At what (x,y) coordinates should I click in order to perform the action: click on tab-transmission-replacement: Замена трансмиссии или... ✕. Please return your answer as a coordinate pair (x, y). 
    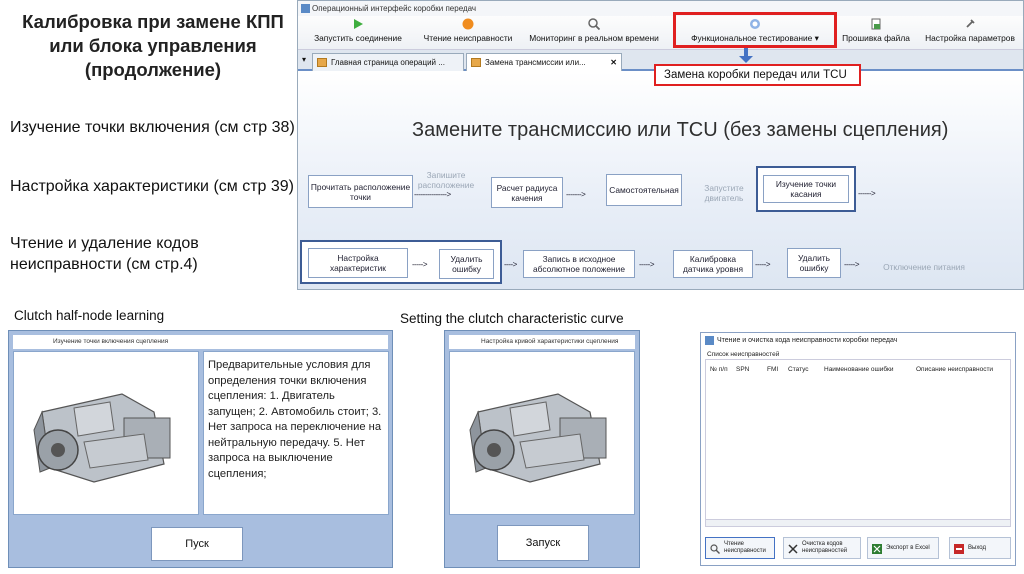
    Looking at the image, I should click on (544, 62).